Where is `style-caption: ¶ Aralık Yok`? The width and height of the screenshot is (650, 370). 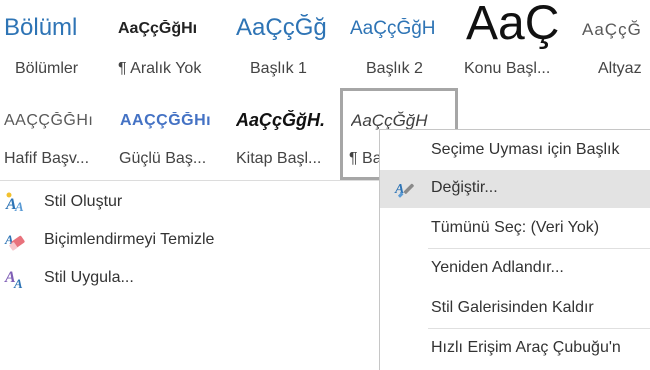 style-caption: ¶ Aralık Yok is located at coordinates (160, 68).